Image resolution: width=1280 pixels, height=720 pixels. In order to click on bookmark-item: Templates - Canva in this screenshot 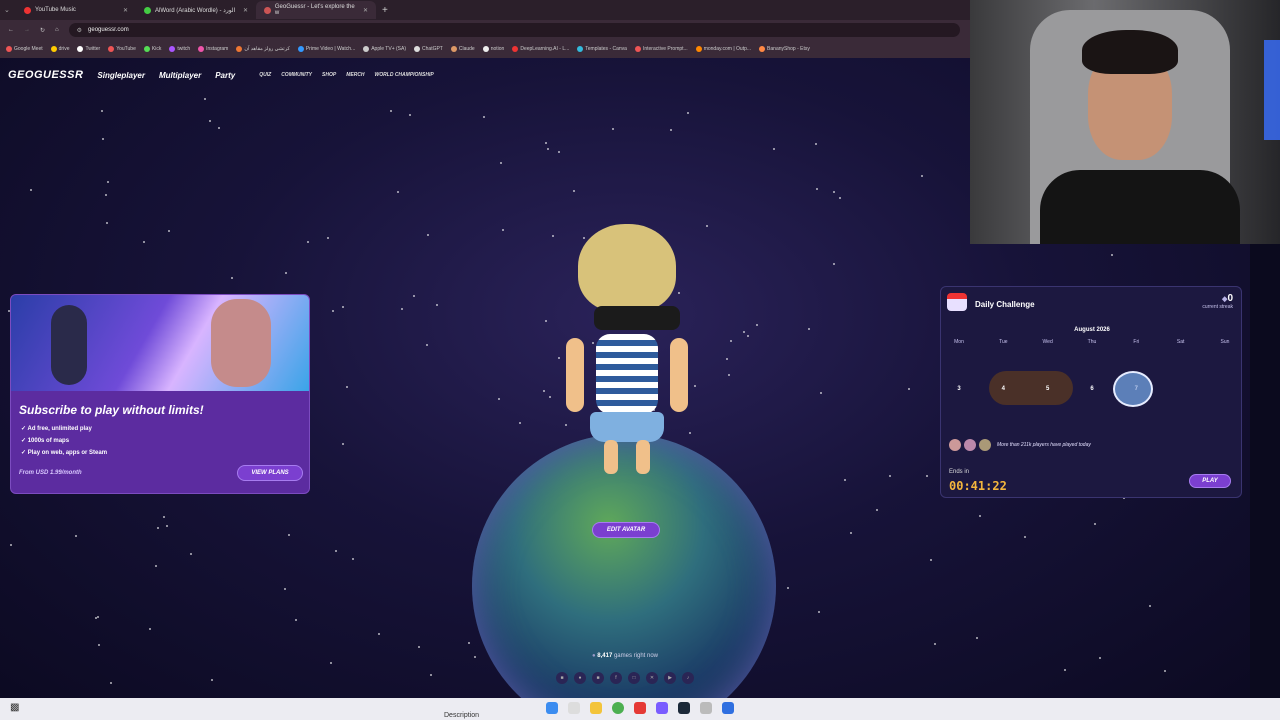, I will do `click(602, 49)`.